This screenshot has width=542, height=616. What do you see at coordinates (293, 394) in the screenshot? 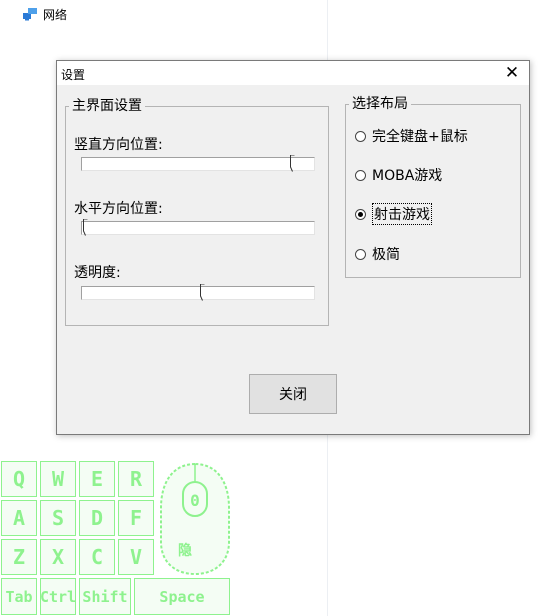
I see `close-dialog-button: 关闭` at bounding box center [293, 394].